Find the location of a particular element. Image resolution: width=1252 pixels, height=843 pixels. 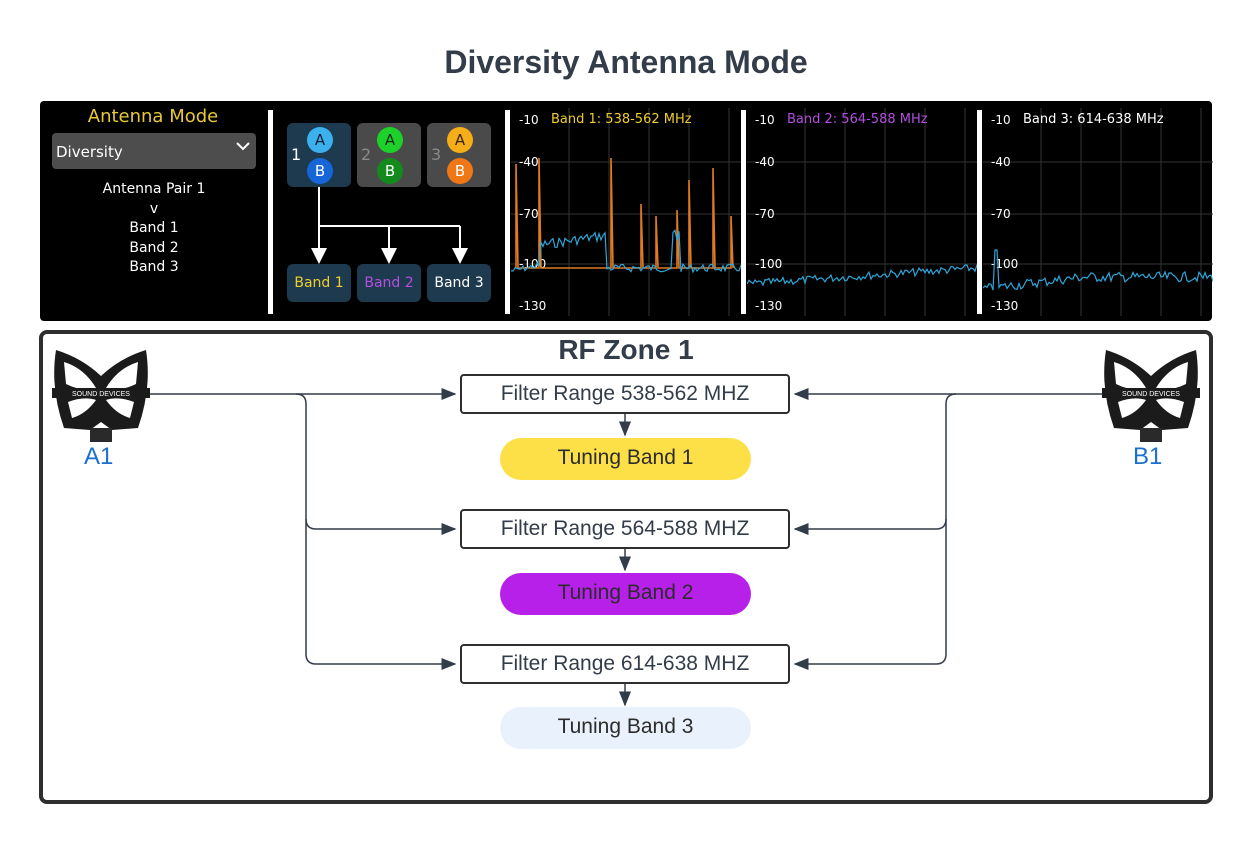

spectrum-plot-band-3: Band 3: 614-638 MHz -10-40-70-100-130 is located at coordinates (1098, 212).